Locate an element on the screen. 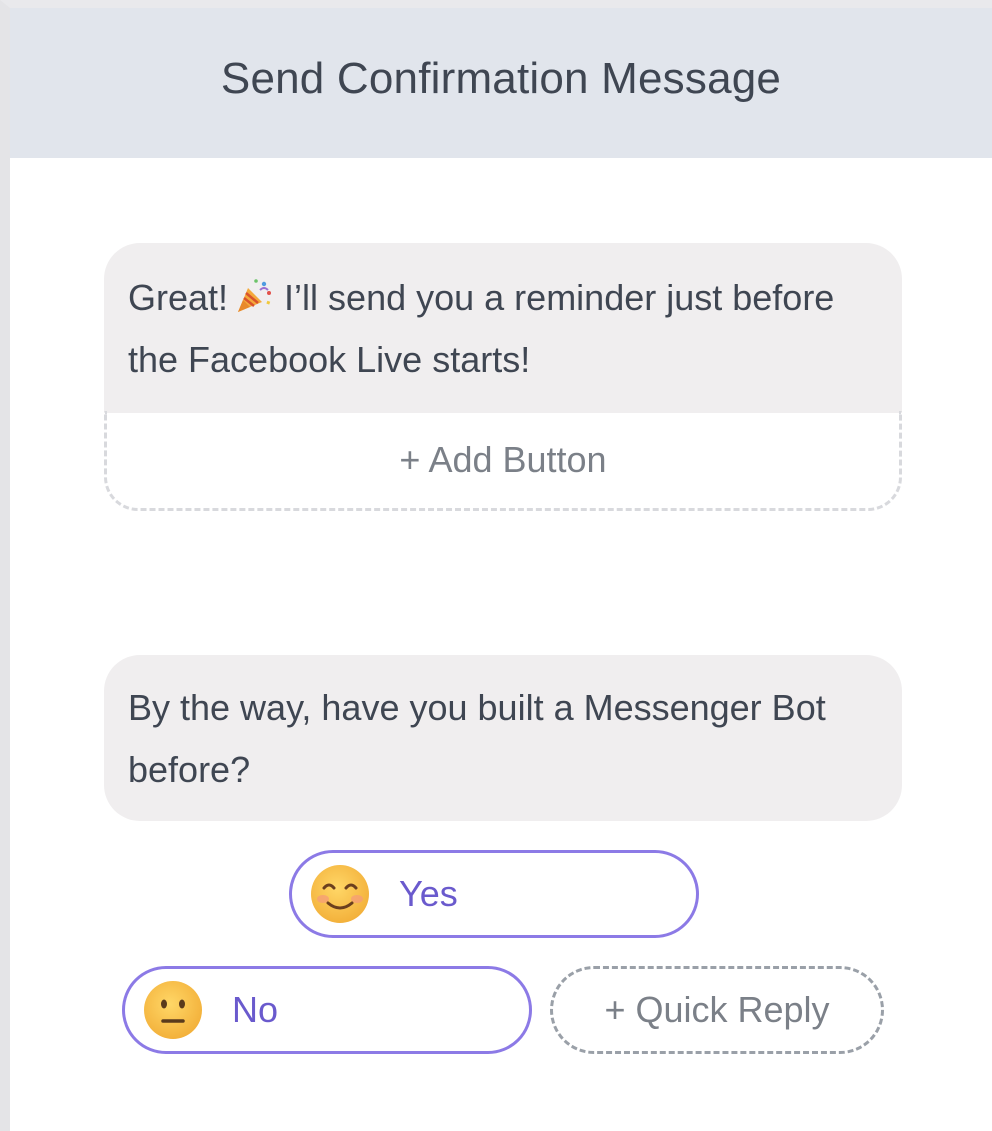 This screenshot has width=992, height=1131. quick-reply-label: No is located at coordinates (255, 1009).